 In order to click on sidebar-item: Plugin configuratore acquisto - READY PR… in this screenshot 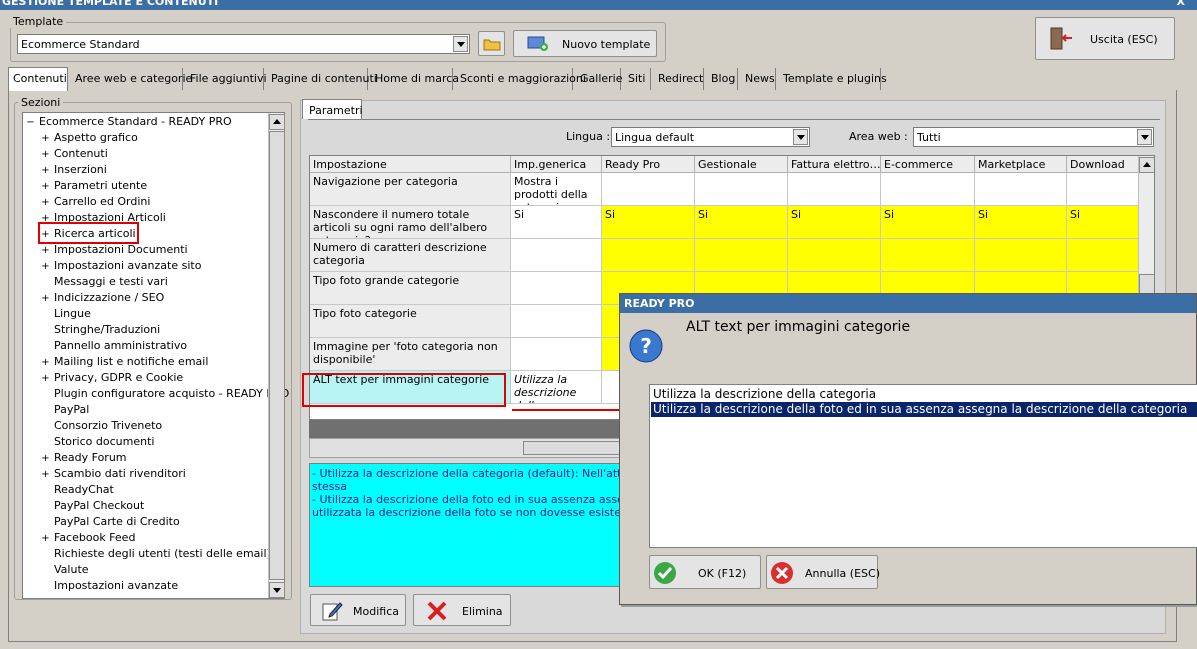, I will do `click(165, 395)`.